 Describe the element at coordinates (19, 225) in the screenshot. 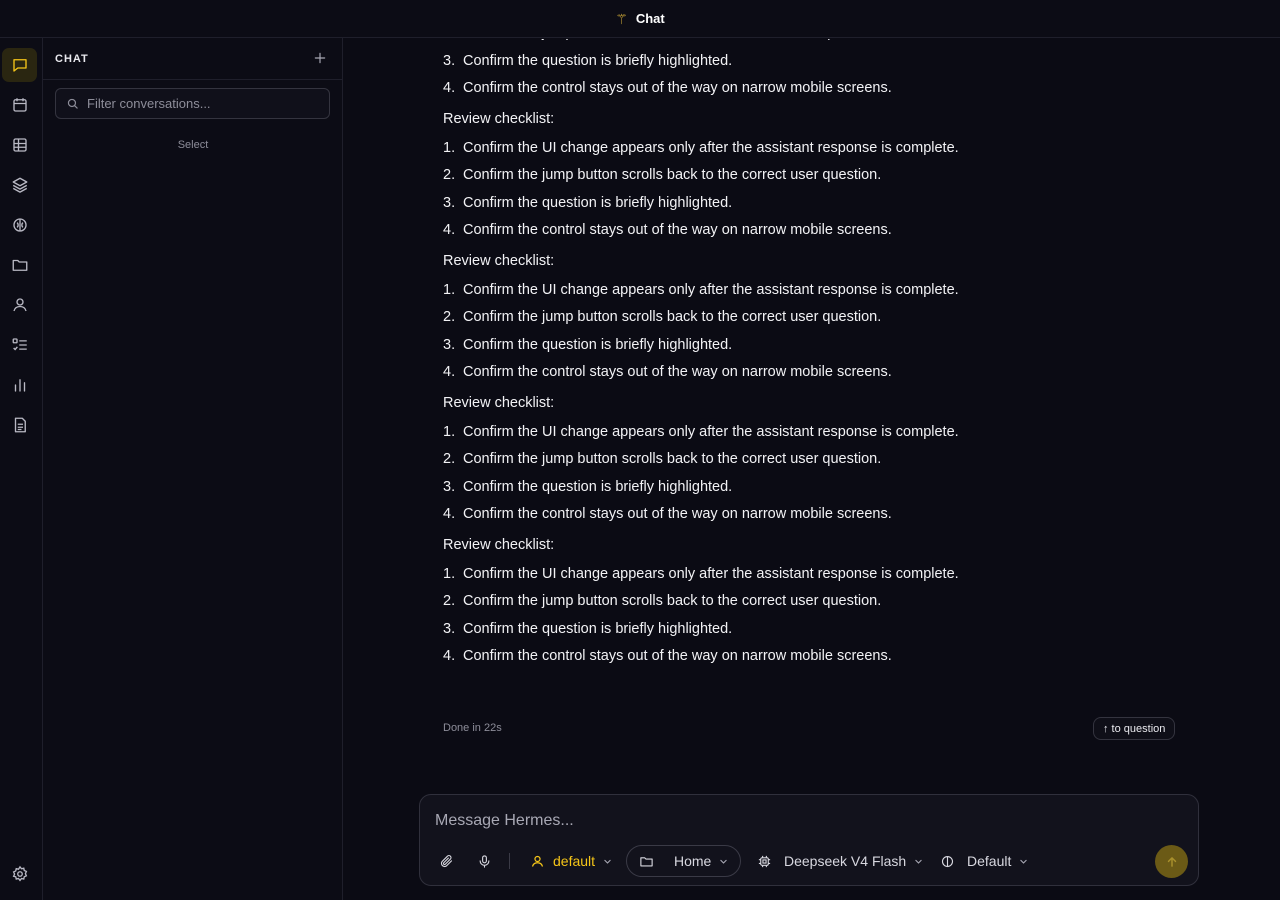

I see `rail-brain-button` at that location.